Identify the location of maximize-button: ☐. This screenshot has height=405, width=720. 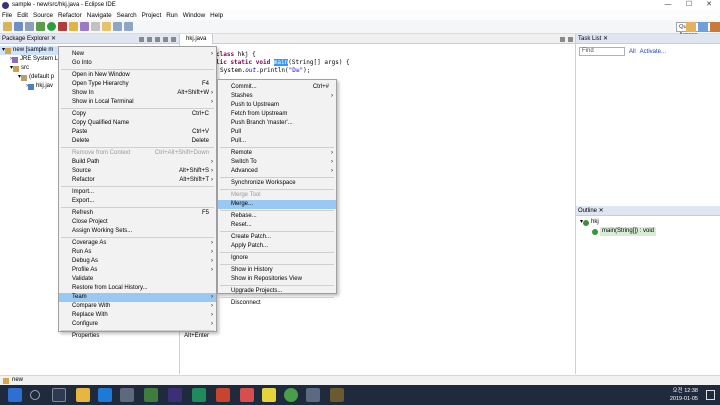
(689, 5).